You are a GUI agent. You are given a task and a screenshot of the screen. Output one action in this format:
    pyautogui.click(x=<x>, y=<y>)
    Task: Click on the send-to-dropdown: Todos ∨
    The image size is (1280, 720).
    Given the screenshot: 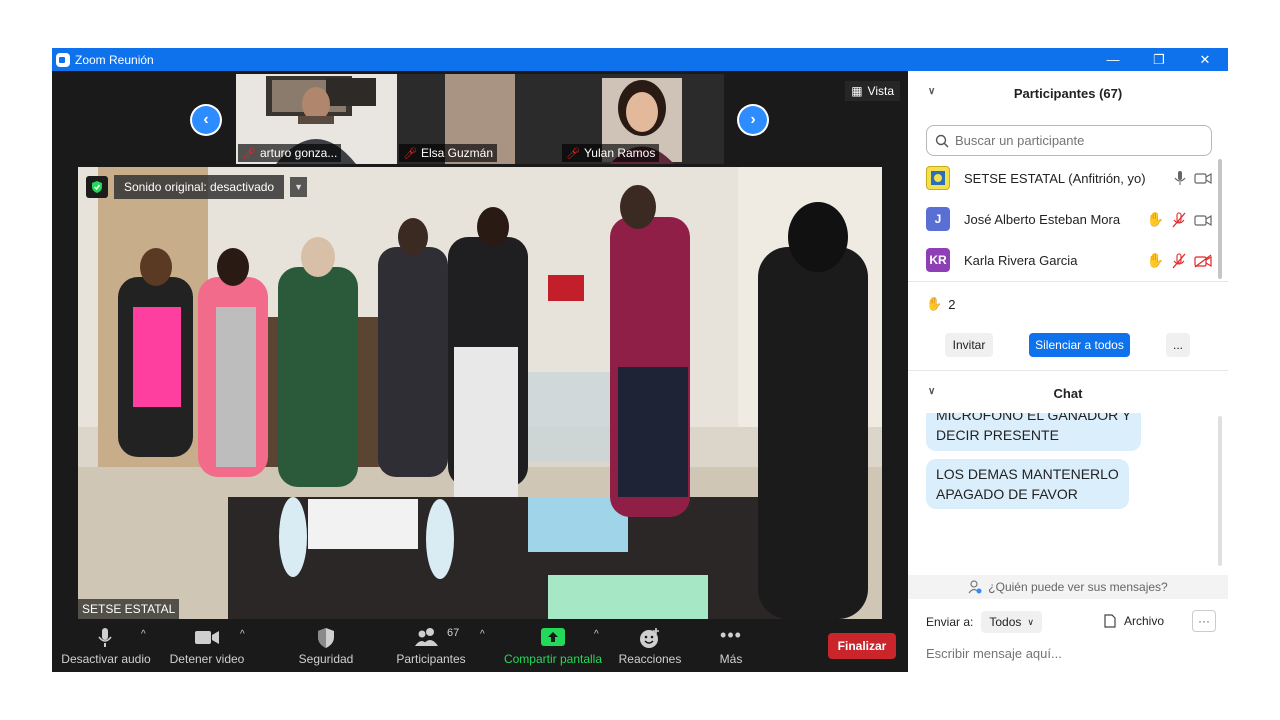 What is the action you would take?
    pyautogui.click(x=1011, y=622)
    